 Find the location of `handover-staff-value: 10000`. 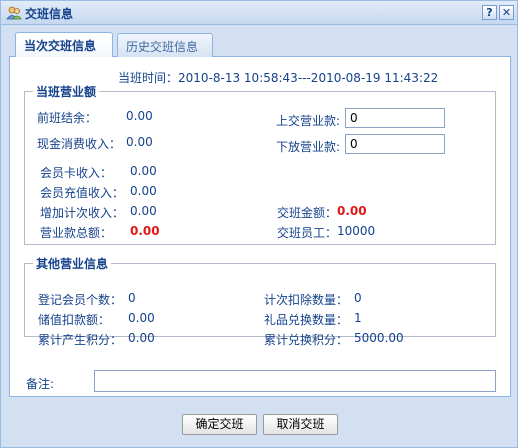

handover-staff-value: 10000 is located at coordinates (356, 231).